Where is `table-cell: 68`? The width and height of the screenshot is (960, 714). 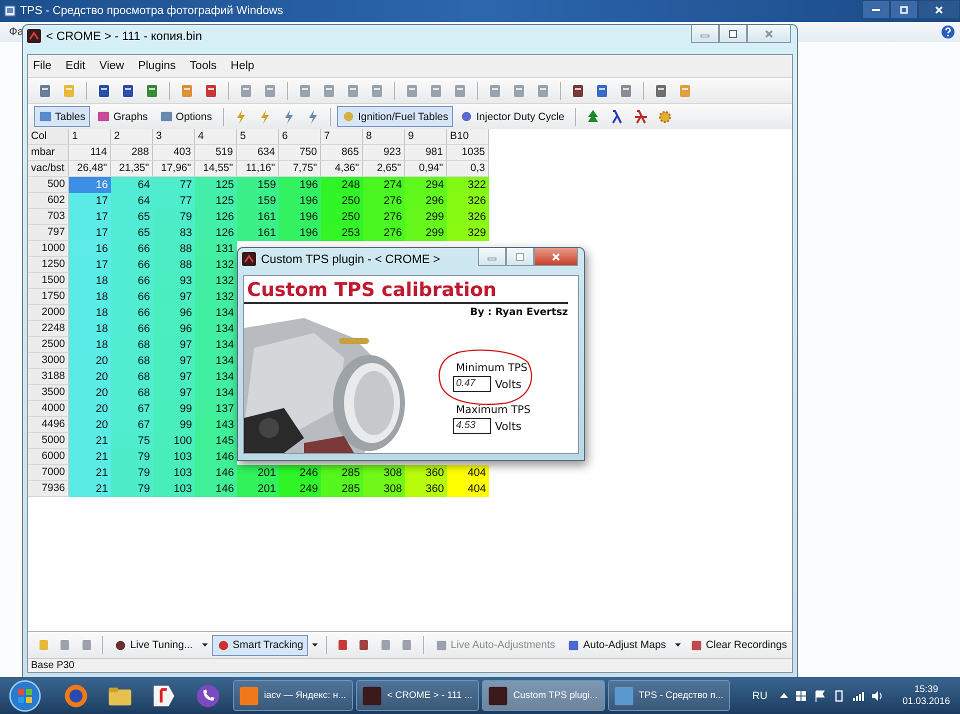 table-cell: 68 is located at coordinates (132, 361).